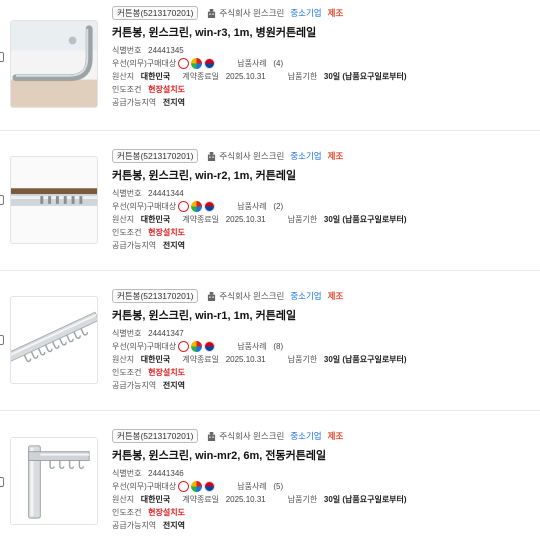 The width and height of the screenshot is (540, 540). I want to click on cases-count: (8), so click(278, 346).